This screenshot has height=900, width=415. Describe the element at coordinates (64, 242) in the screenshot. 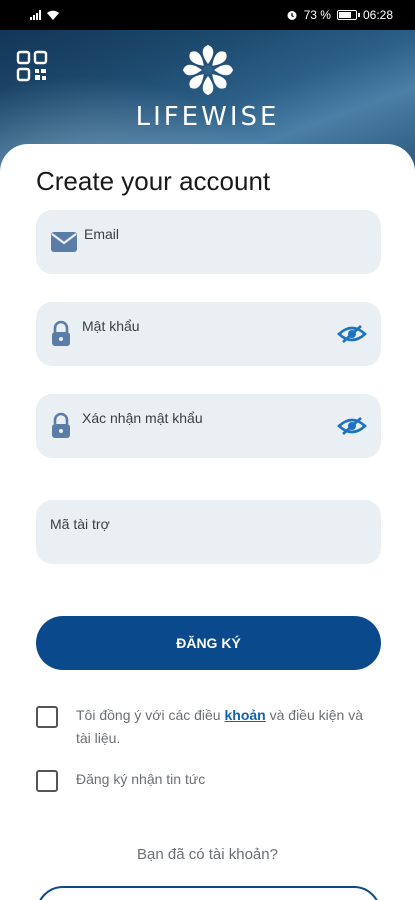

I see `email-icon` at that location.